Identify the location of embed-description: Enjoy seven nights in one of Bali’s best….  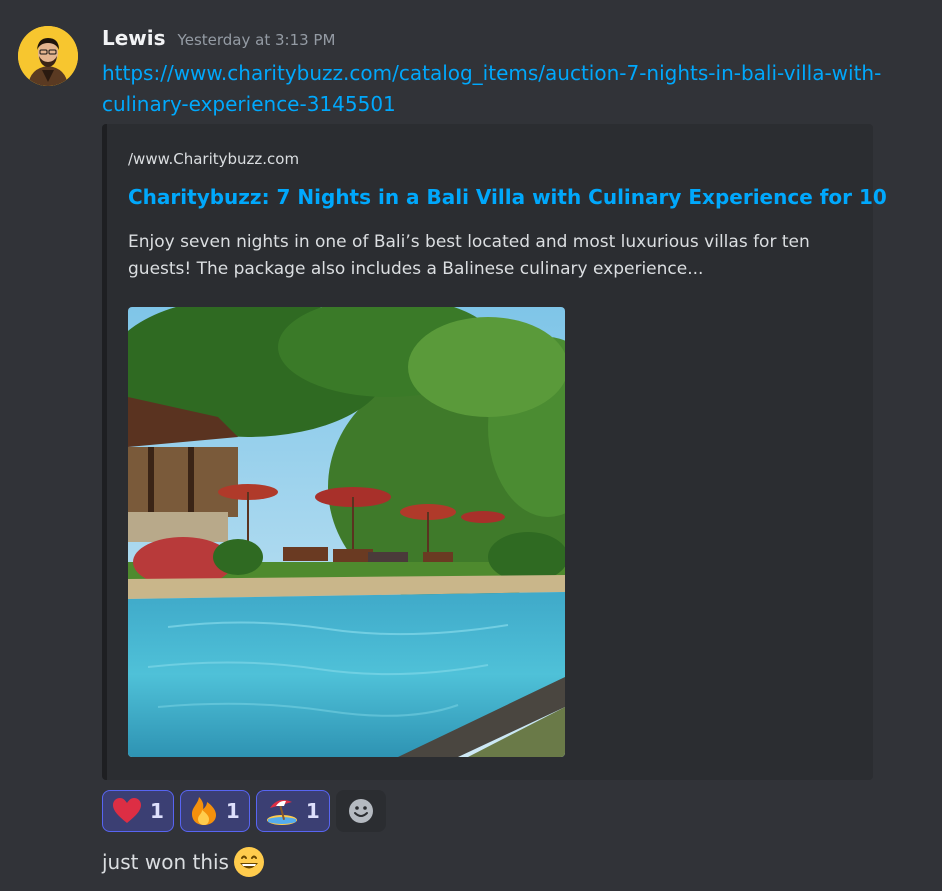
(469, 255).